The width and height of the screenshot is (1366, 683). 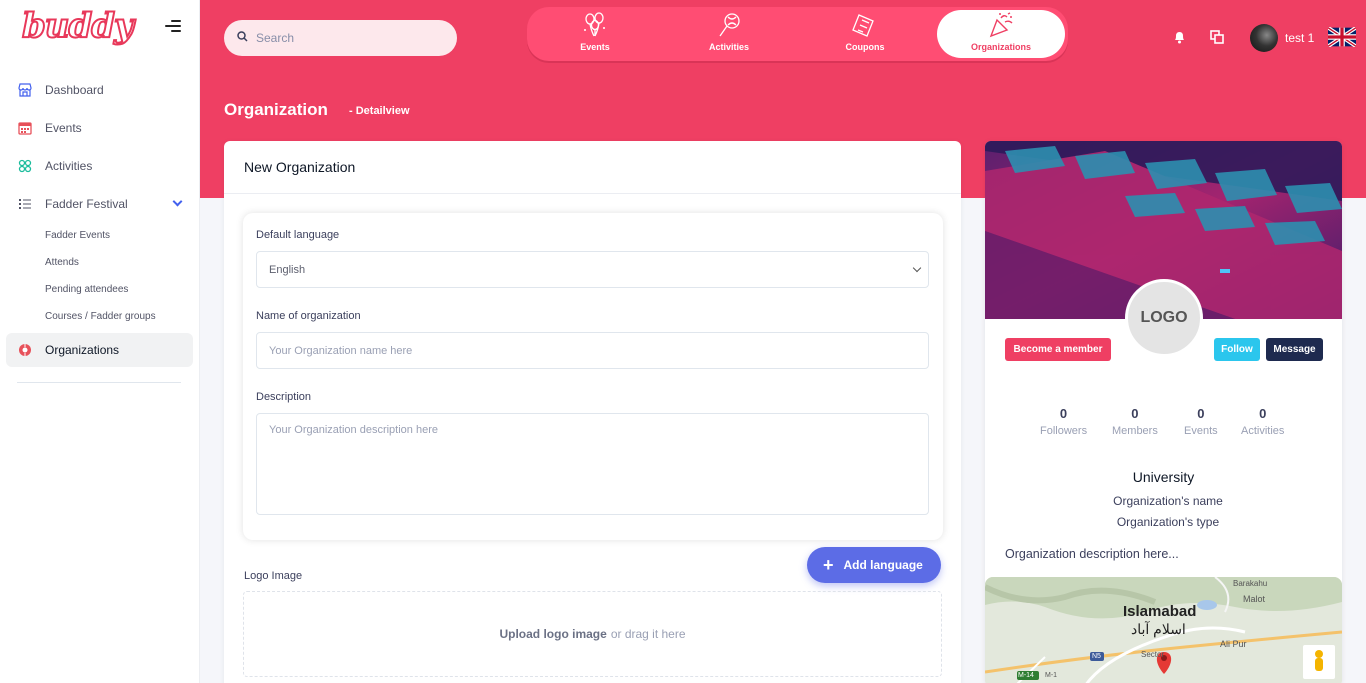 I want to click on add-language-label: Add language, so click(x=883, y=565).